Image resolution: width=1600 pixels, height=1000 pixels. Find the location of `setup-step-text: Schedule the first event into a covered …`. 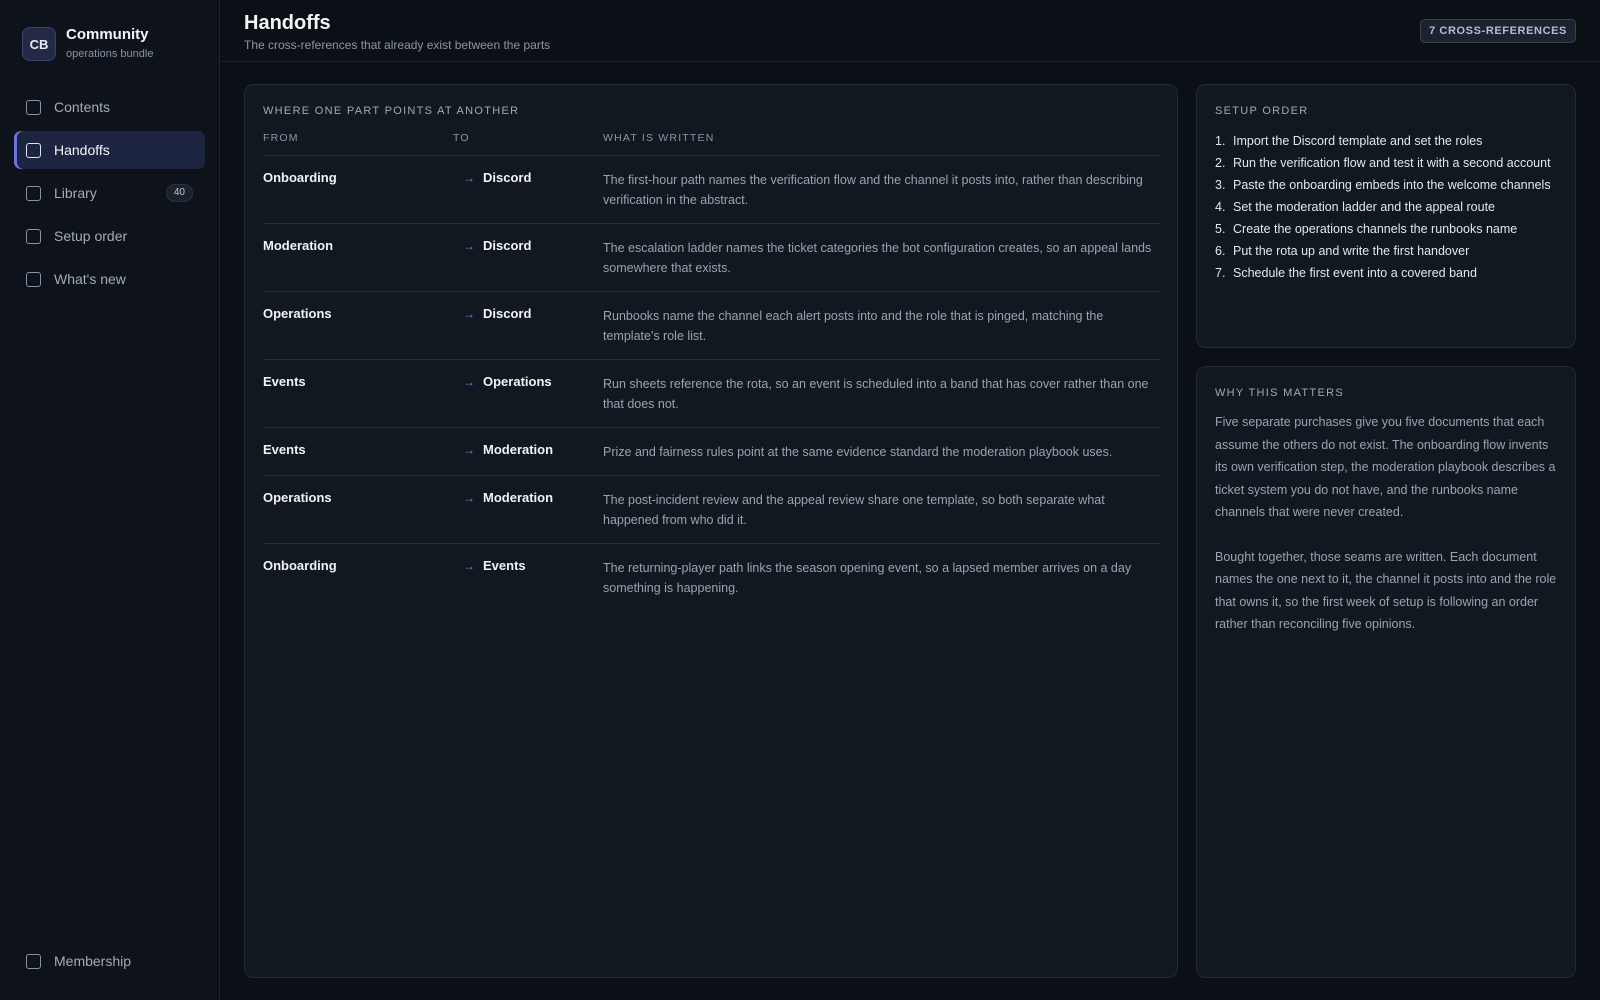

setup-step-text: Schedule the first event into a covered … is located at coordinates (1355, 273).